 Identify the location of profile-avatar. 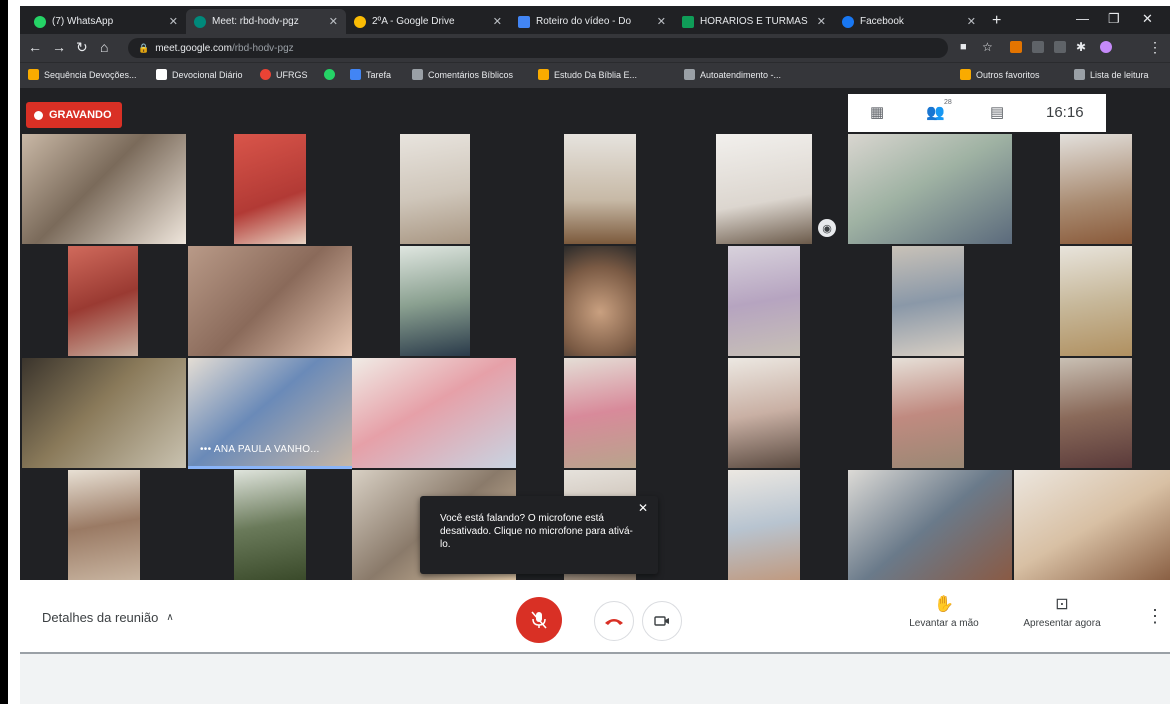
(1106, 47).